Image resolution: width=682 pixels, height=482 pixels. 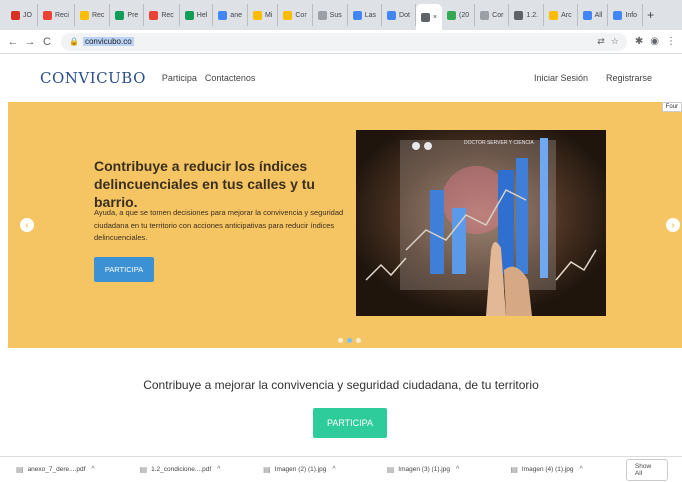 I want to click on browser-tab: Reci, so click(x=56, y=15).